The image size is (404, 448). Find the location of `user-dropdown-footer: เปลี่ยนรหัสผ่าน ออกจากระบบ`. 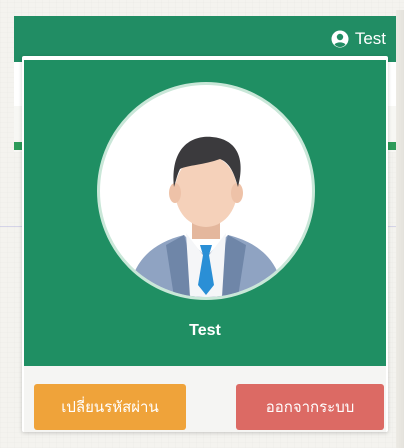

user-dropdown-footer: เปลี่ยนรหัสผ่าน ออกจากระบบ is located at coordinates (205, 399).